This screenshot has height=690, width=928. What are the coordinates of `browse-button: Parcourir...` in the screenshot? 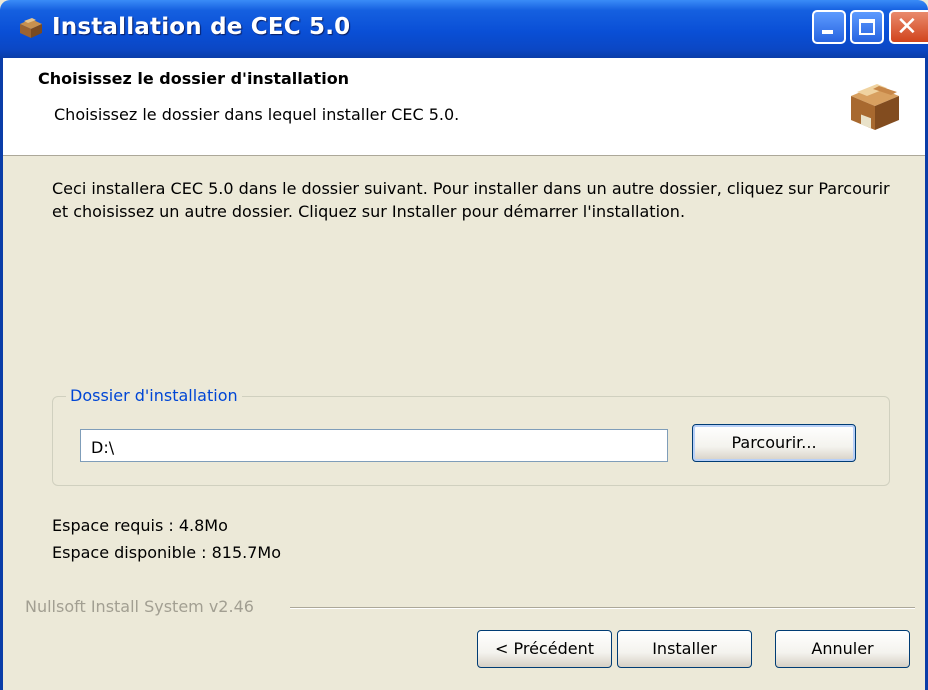 It's located at (774, 443).